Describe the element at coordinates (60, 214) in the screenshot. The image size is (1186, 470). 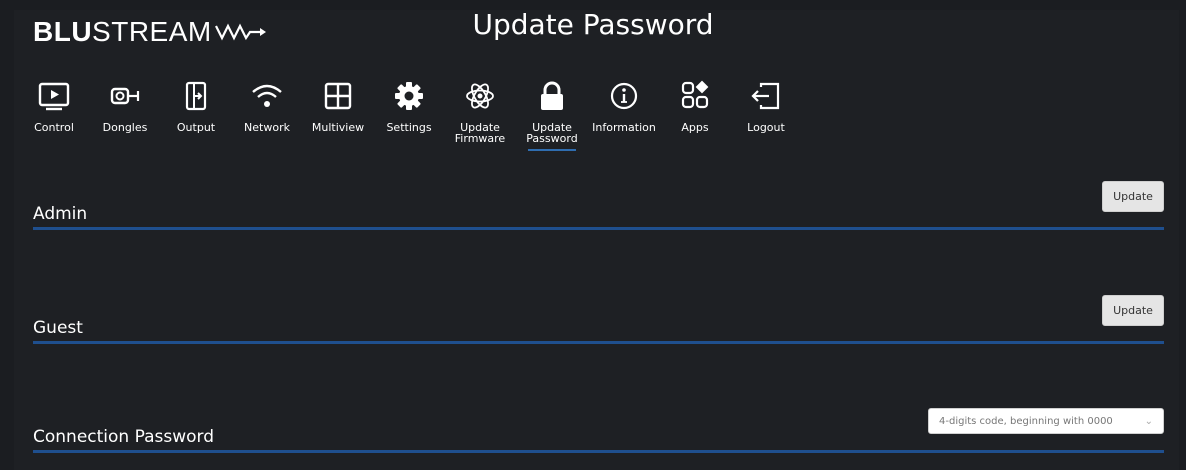
I see `admin-title: Admin` at that location.